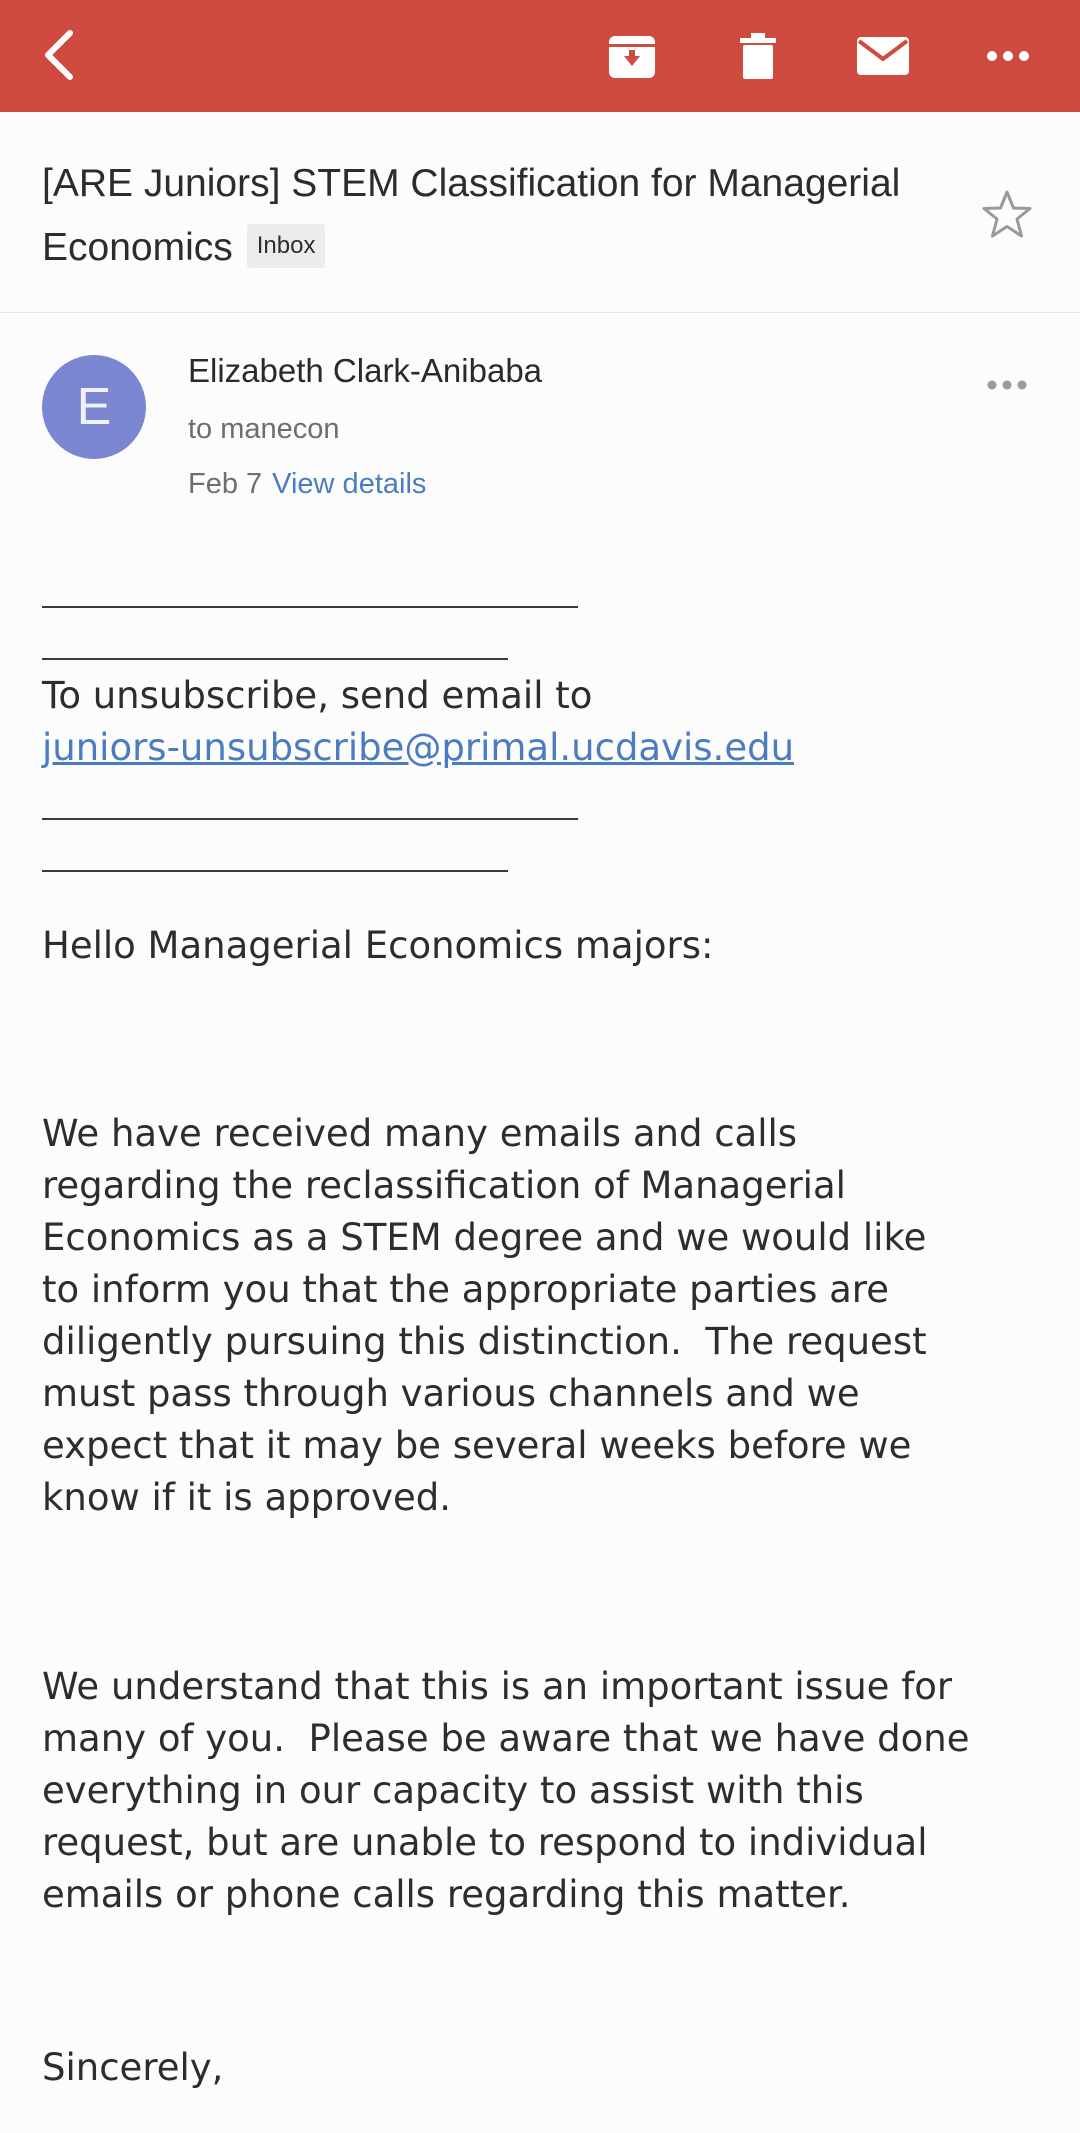 This screenshot has width=1080, height=2133. I want to click on archive-button, so click(632, 56).